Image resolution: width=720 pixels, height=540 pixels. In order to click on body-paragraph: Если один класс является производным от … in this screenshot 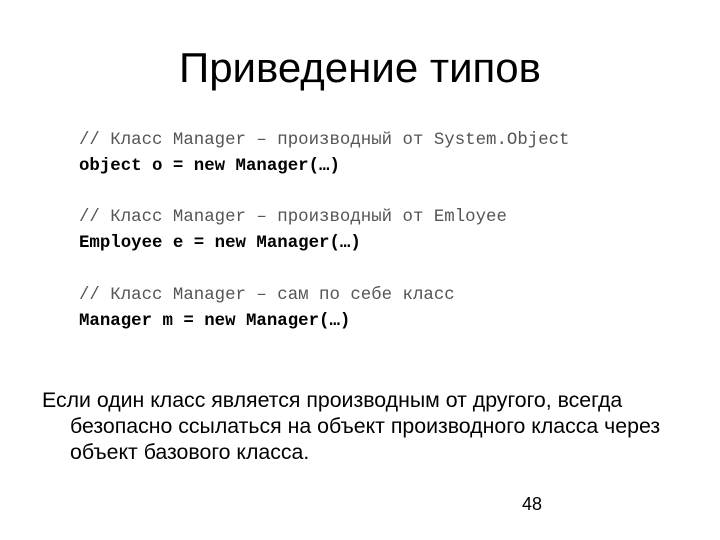, I will do `click(351, 426)`.